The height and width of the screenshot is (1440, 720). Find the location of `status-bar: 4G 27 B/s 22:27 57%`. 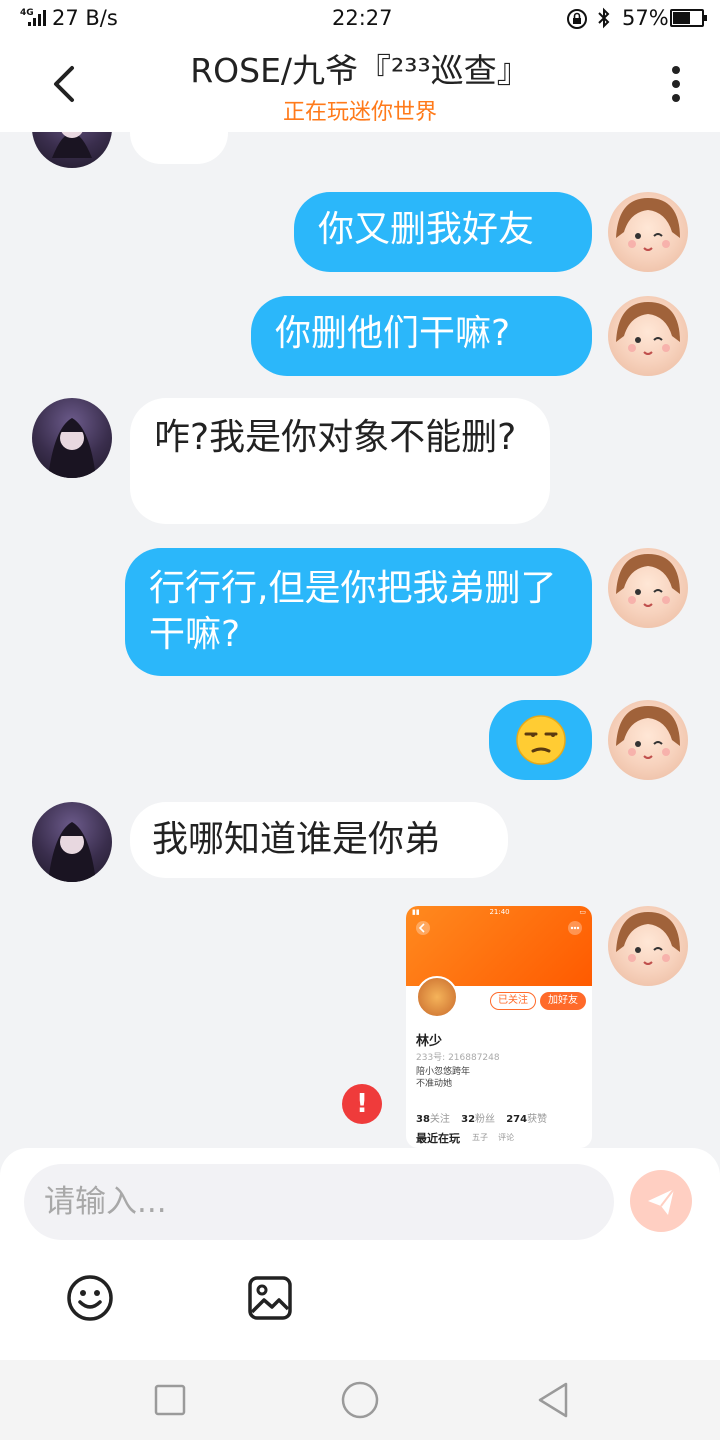

status-bar: 4G 27 B/s 22:27 57% is located at coordinates (360, 18).